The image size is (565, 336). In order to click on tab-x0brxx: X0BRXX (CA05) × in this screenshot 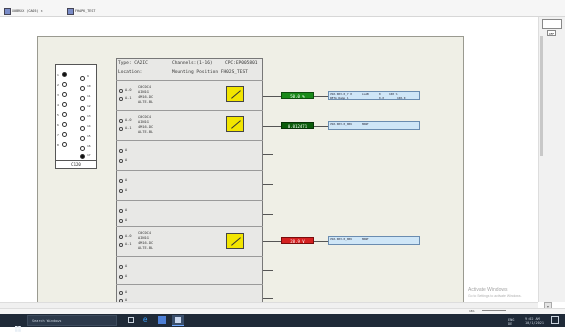, I will do `click(33, 11)`.